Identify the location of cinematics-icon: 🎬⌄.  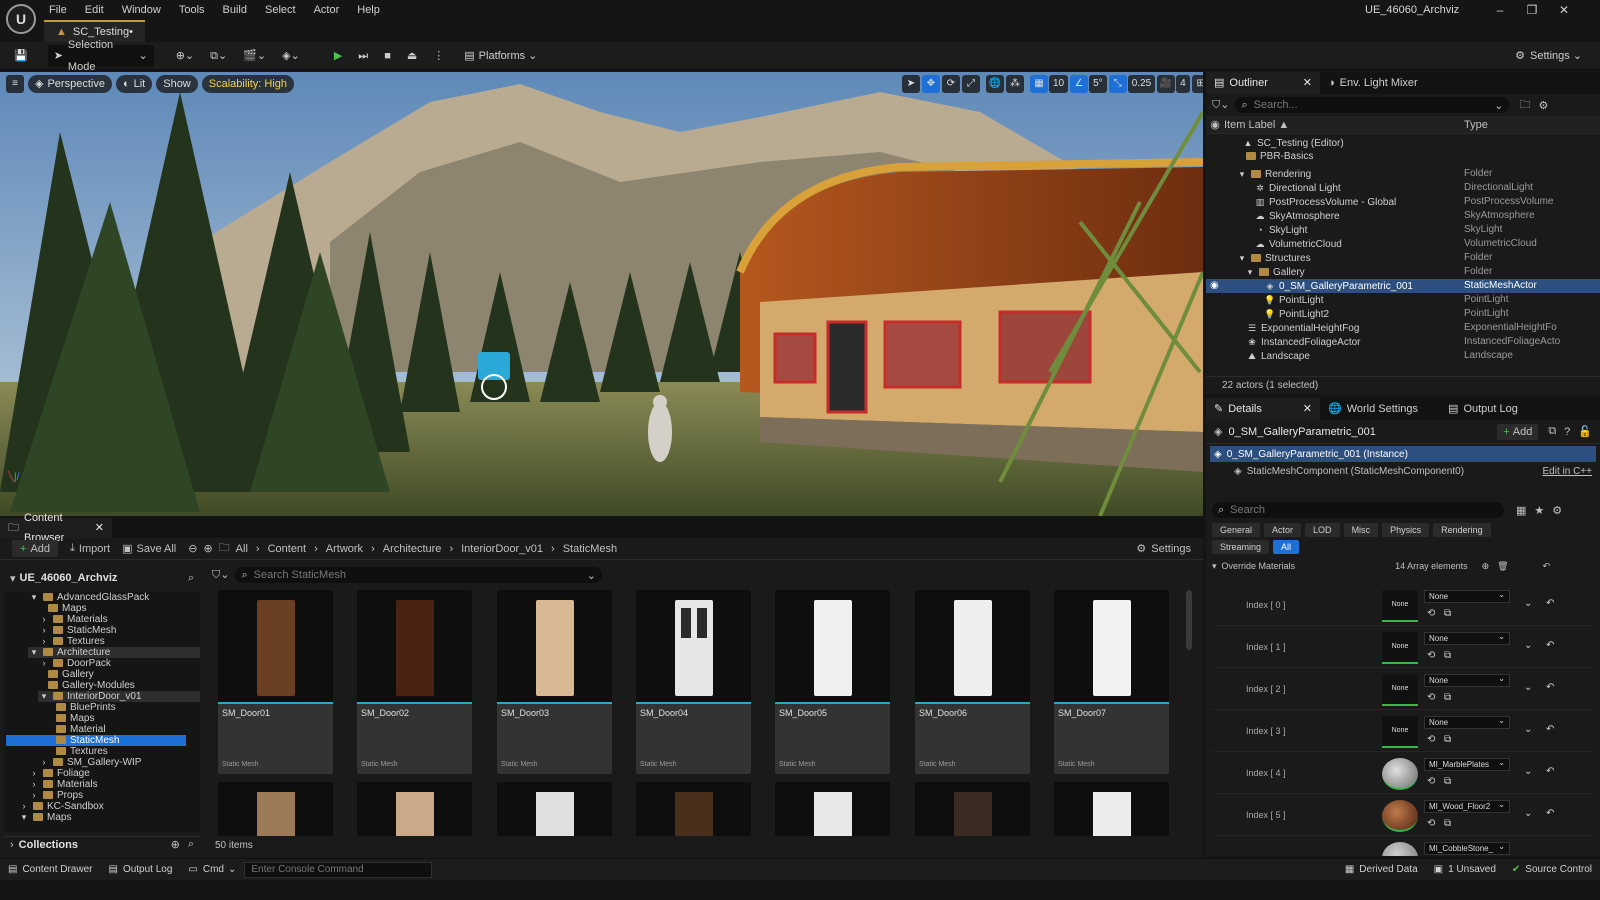
(254, 56).